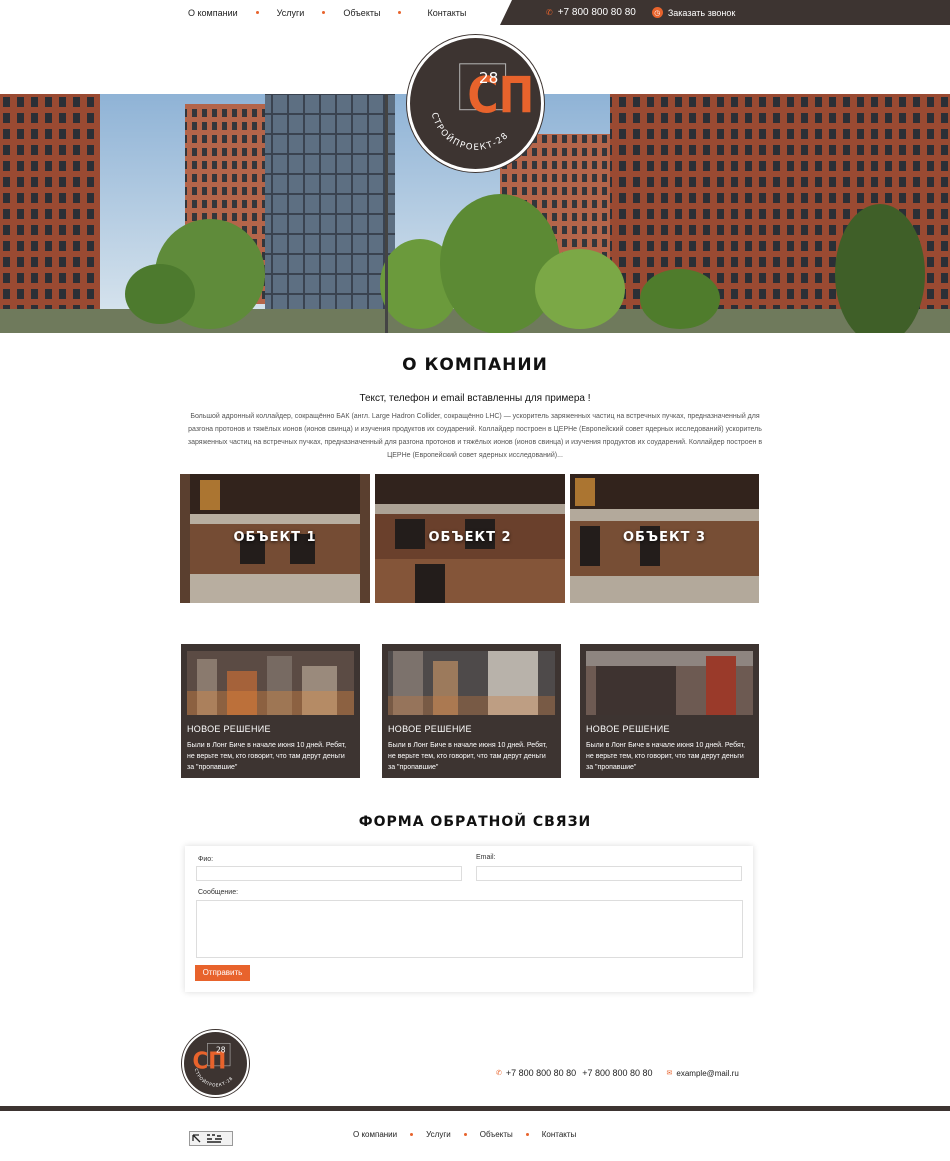  I want to click on nav-link-services: Услуги, so click(291, 13).